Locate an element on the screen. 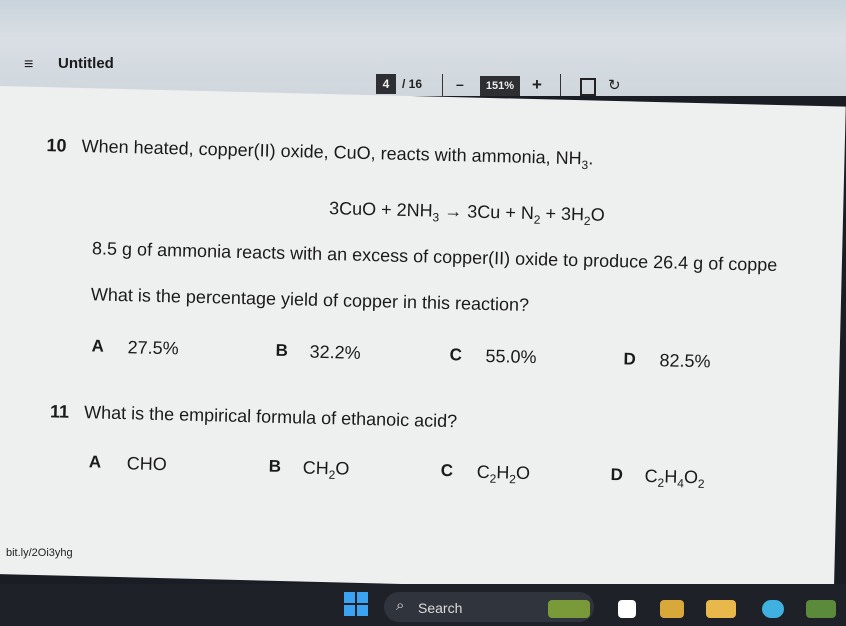 This screenshot has width=846, height=626. option-c-formula: C2H2O is located at coordinates (503, 474).